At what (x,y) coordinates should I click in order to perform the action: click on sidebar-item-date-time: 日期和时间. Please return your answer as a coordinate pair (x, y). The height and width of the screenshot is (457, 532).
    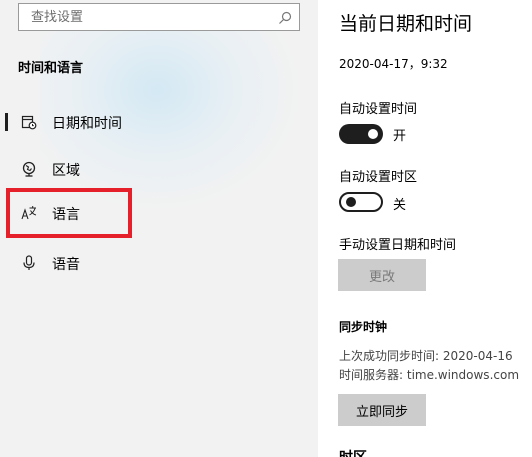
    Looking at the image, I should click on (159, 122).